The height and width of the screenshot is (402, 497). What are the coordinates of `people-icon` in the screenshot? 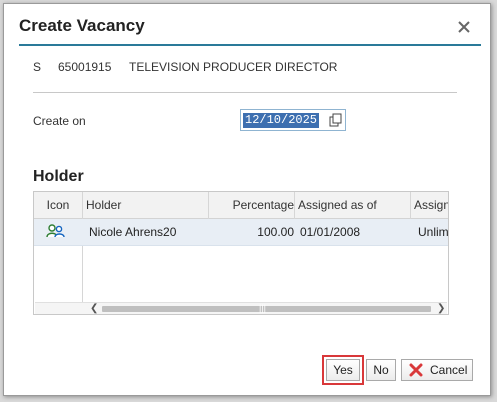 It's located at (56, 232).